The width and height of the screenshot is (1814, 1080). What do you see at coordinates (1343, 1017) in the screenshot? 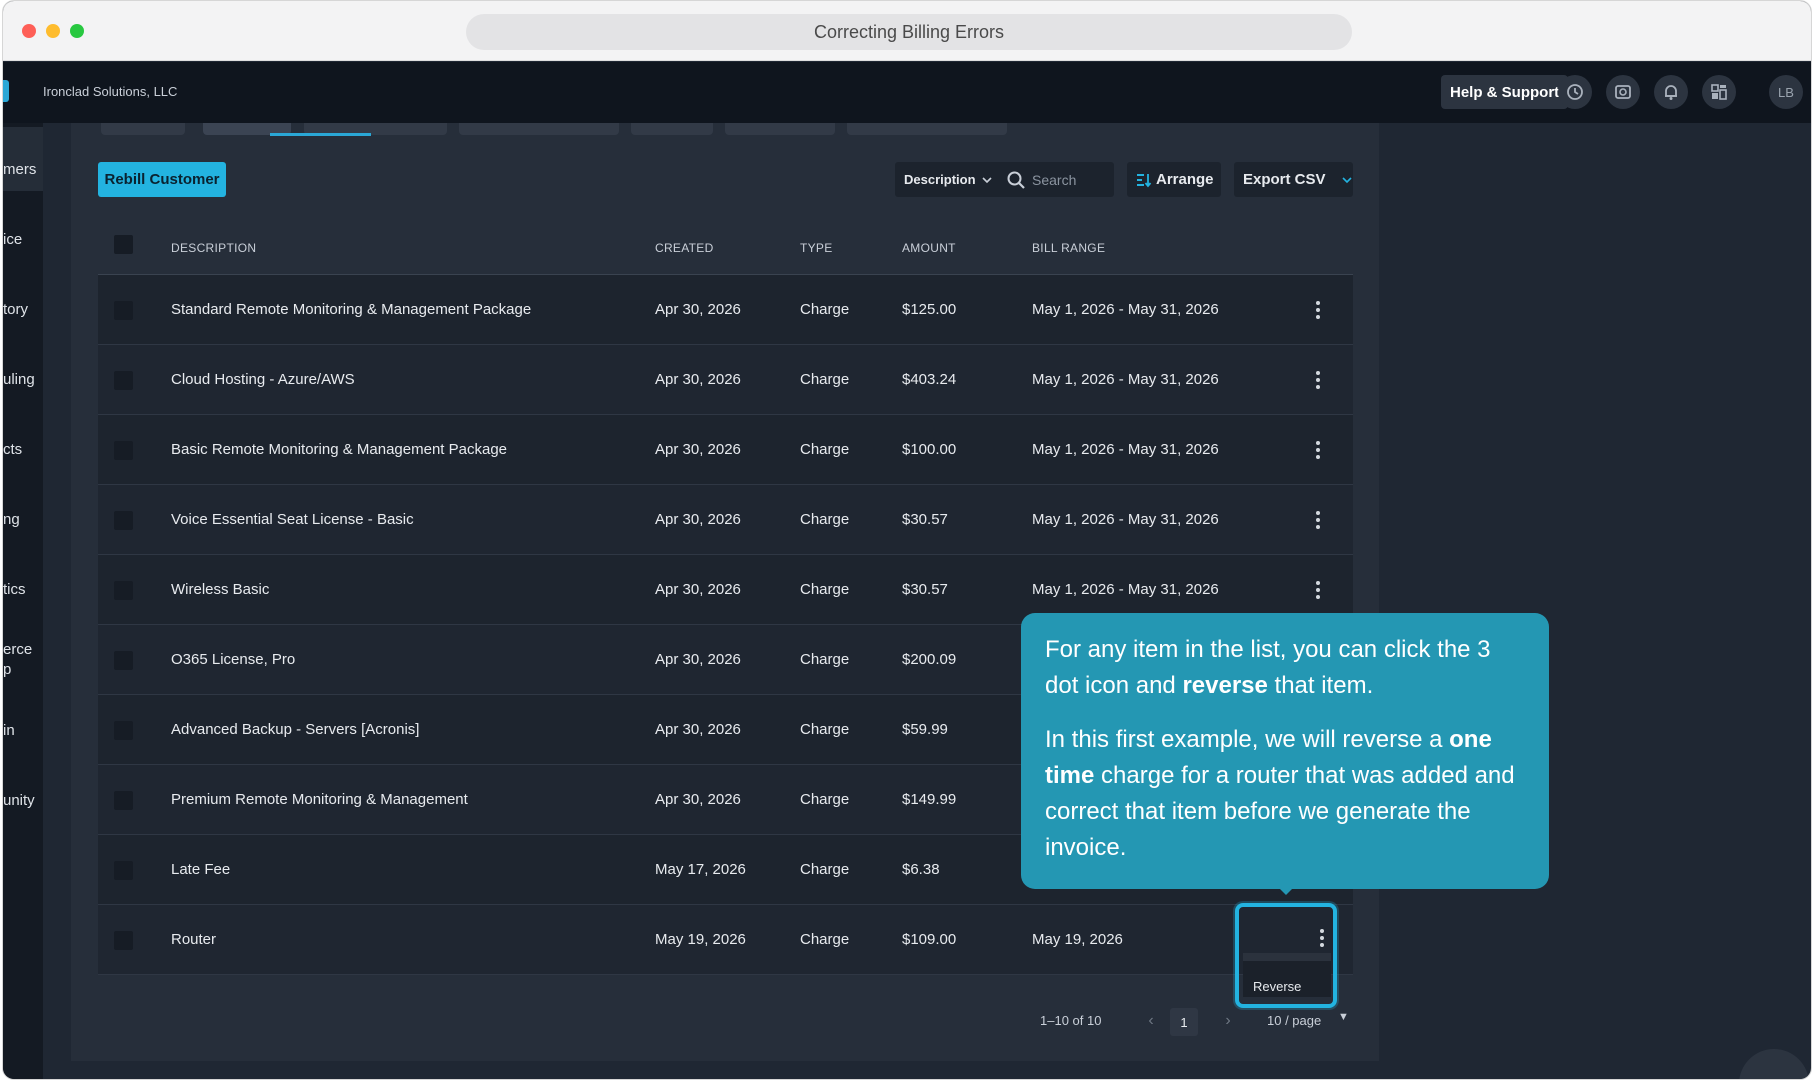
I see `caret-down-icon: ▼` at bounding box center [1343, 1017].